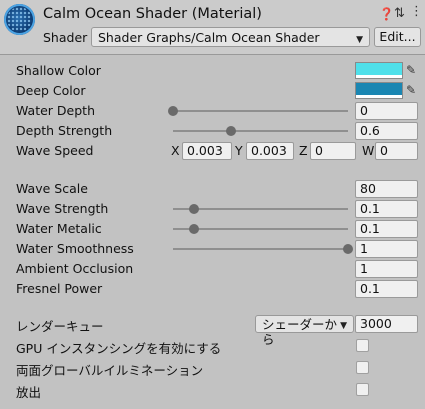 The height and width of the screenshot is (409, 425). Describe the element at coordinates (52, 188) in the screenshot. I see `wave-scale-label: Wave Scale` at that location.